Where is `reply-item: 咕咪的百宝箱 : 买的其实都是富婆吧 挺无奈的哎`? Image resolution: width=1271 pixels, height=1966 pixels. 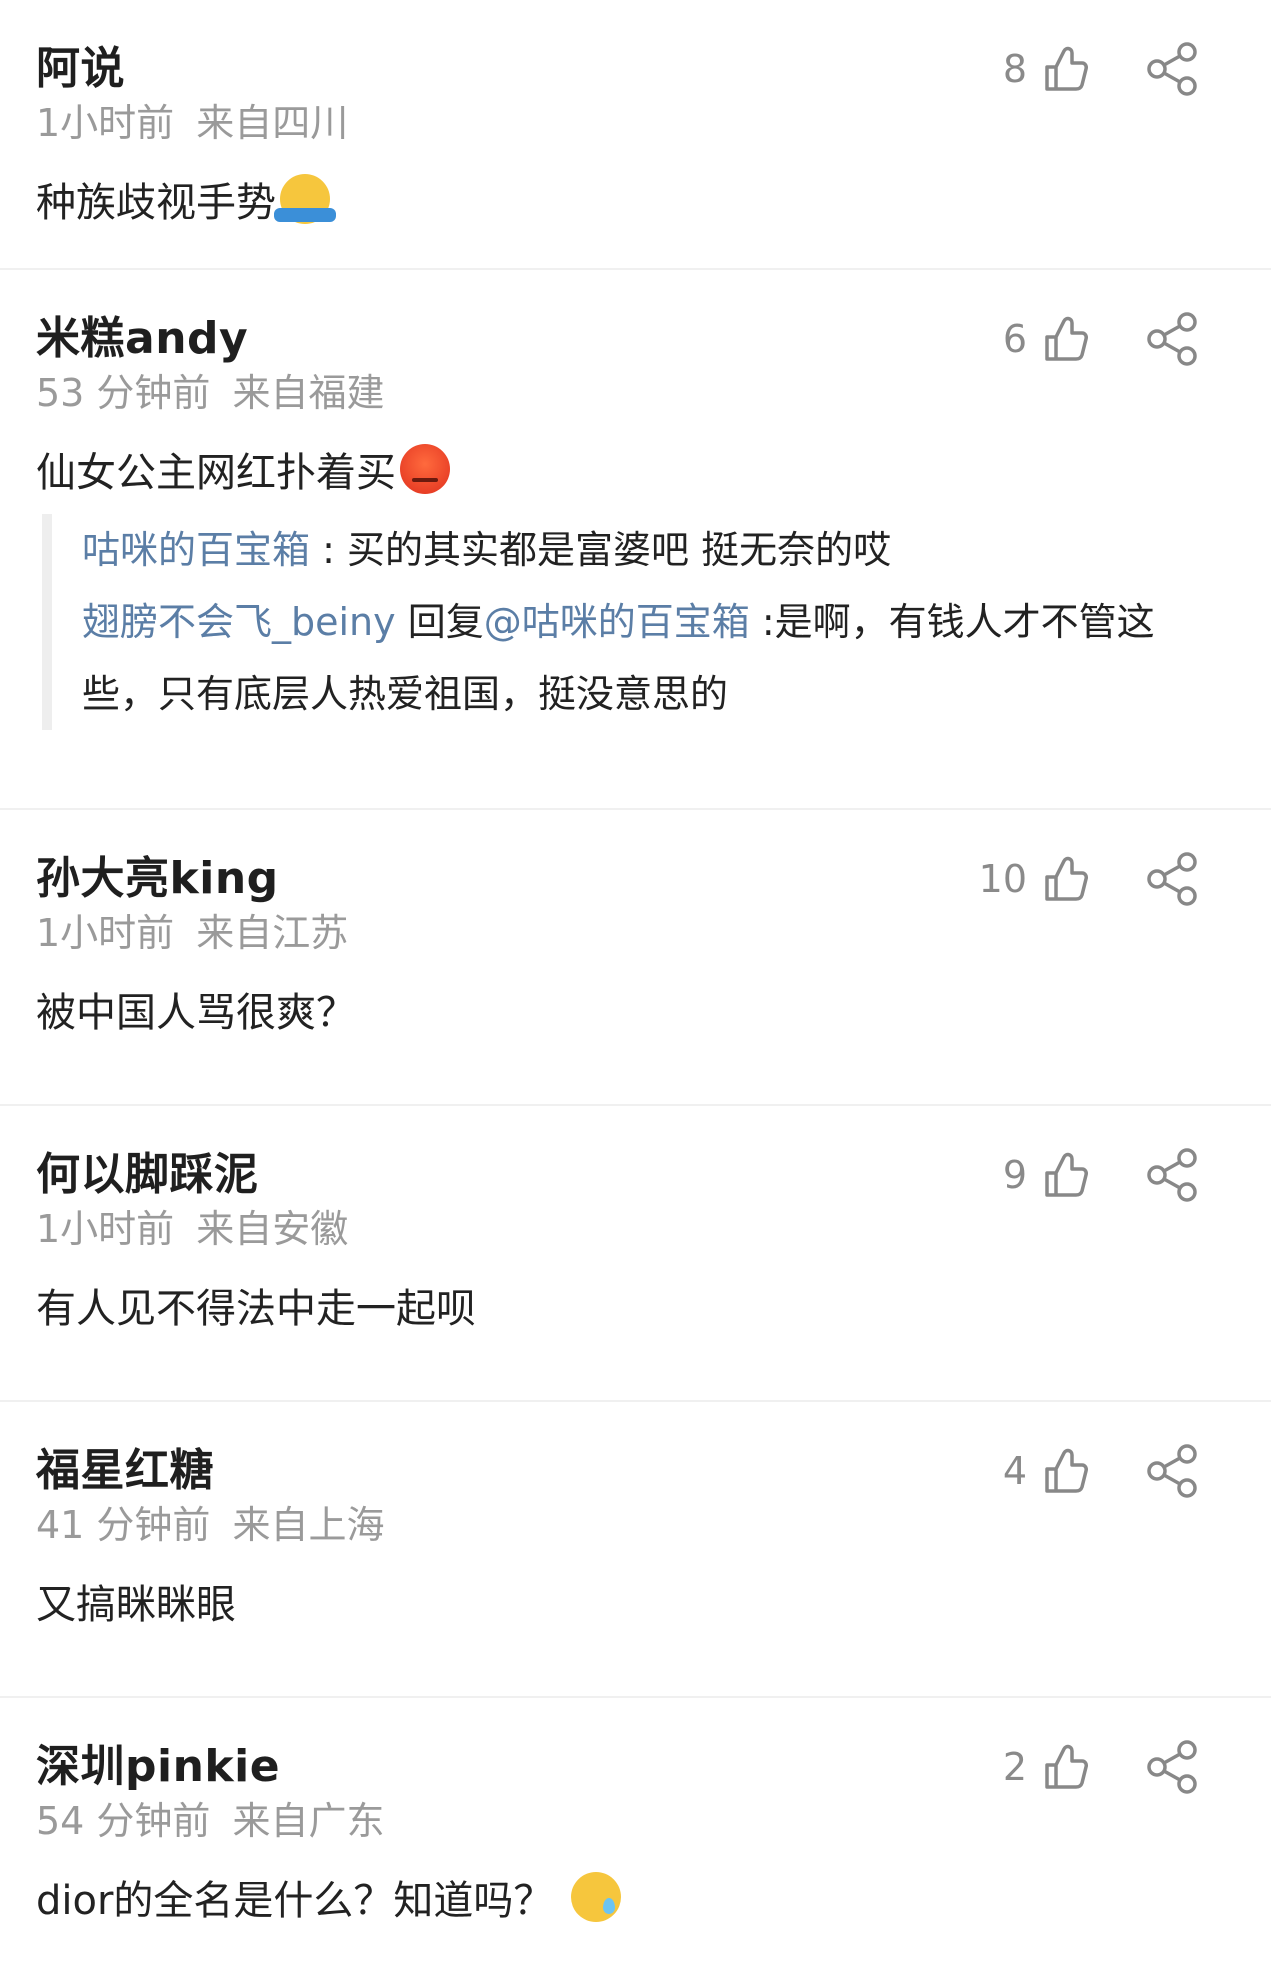
reply-item: 咕咪的百宝箱 : 买的其实都是富婆吧 挺无奈的哎 is located at coordinates (646, 550).